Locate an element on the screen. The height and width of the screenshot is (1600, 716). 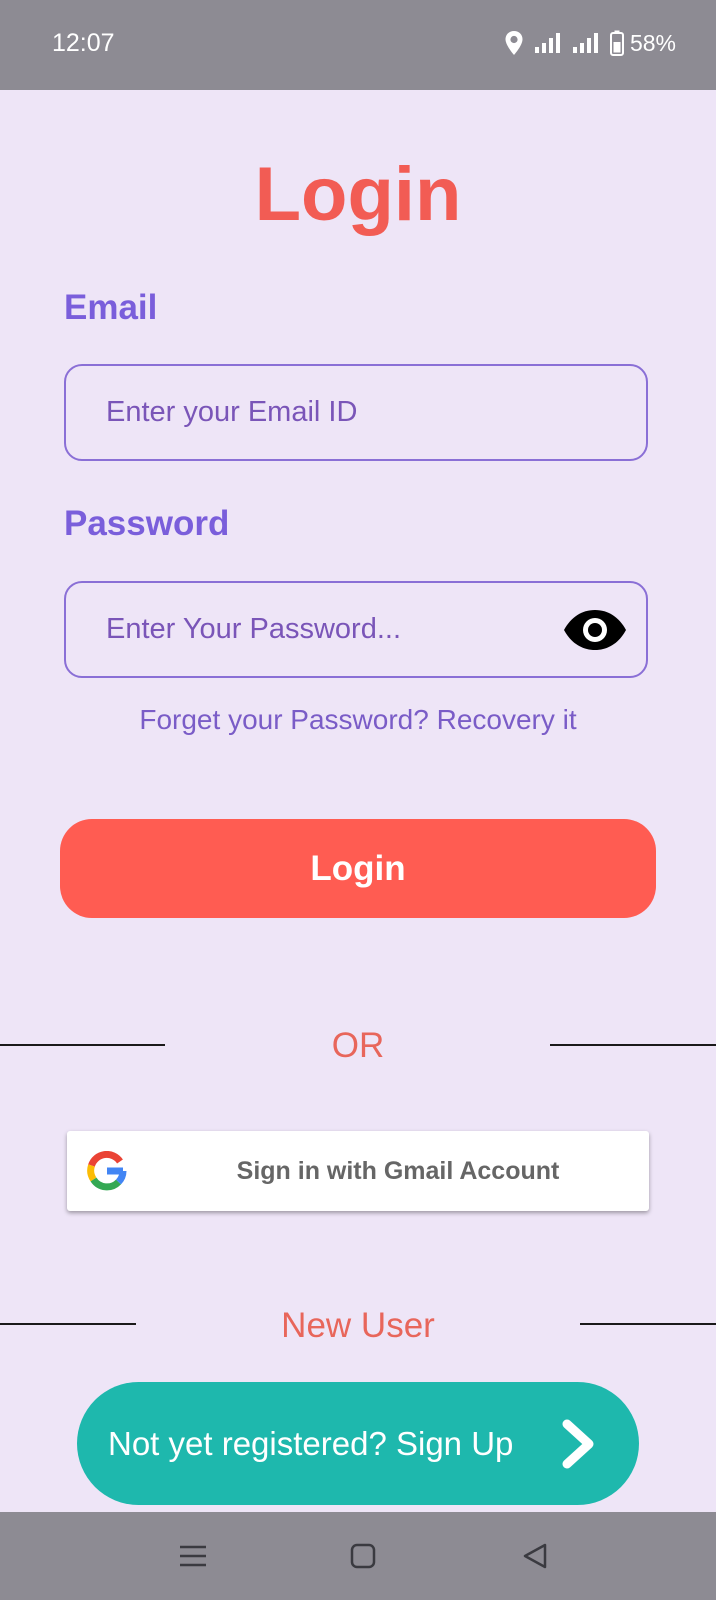
forgot-password-link: Forget your Password? Recovery it is located at coordinates (358, 720).